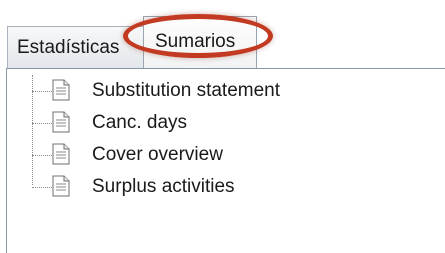 The height and width of the screenshot is (253, 445). Describe the element at coordinates (157, 154) in the screenshot. I see `tree-item-label: Cover overview` at that location.